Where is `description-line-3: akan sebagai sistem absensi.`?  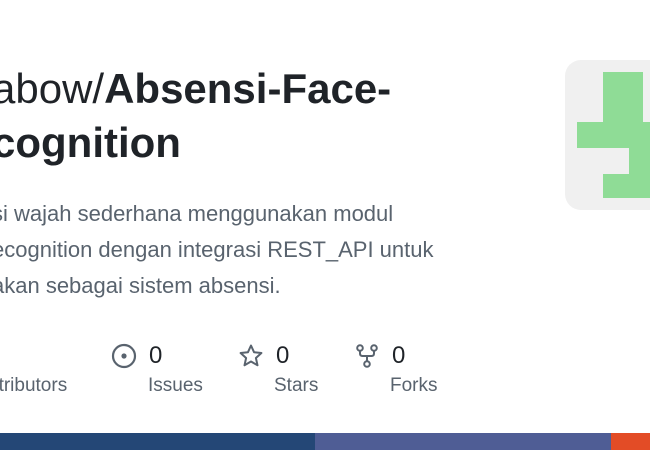 description-line-3: akan sebagai sistem absensi. is located at coordinates (140, 285).